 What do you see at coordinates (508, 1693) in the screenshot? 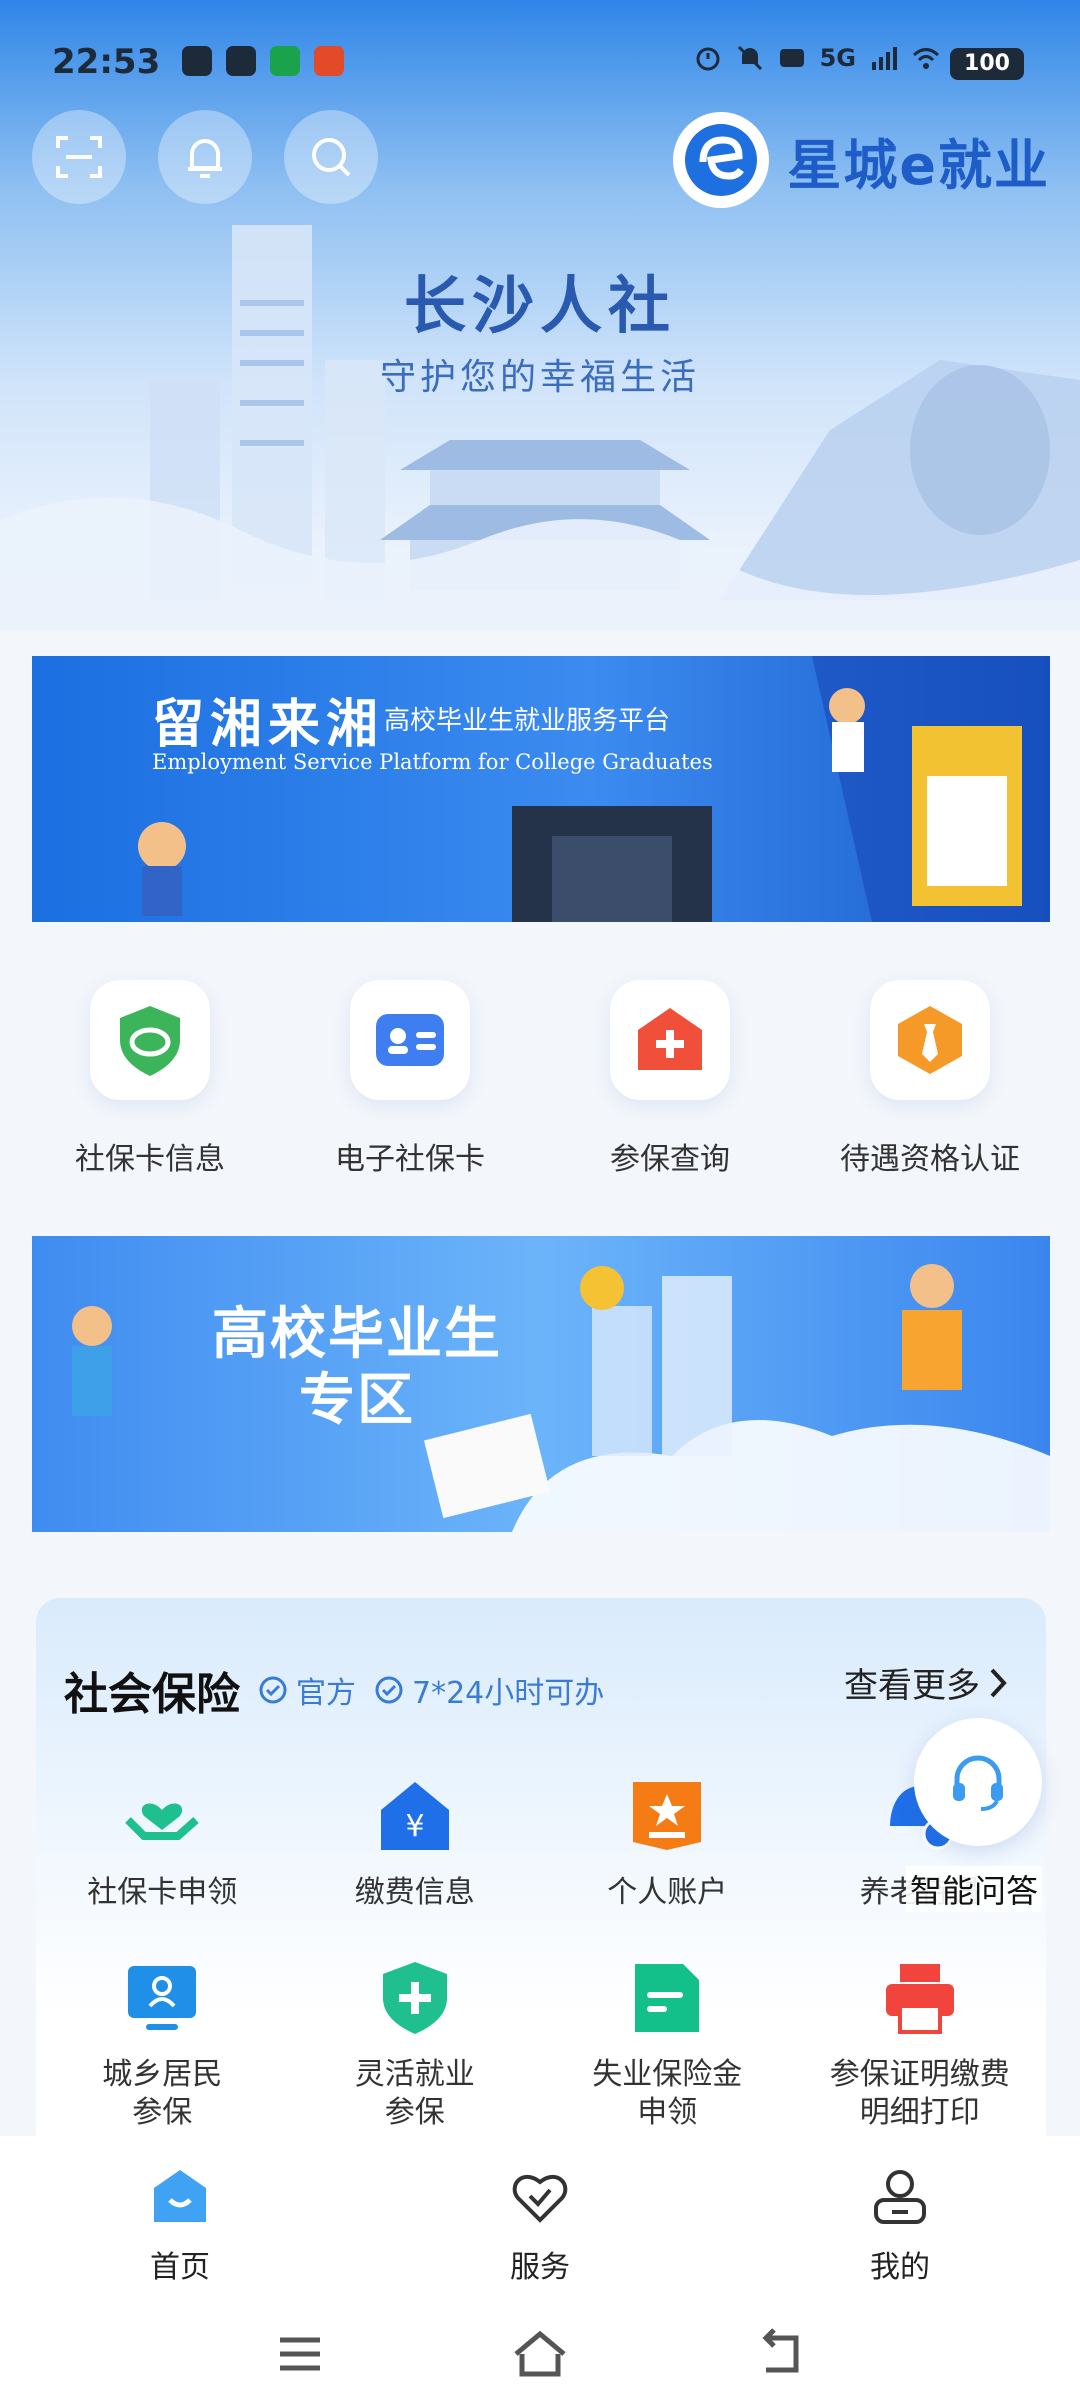
I see `hours-tag-label: 7*24小时可办` at bounding box center [508, 1693].